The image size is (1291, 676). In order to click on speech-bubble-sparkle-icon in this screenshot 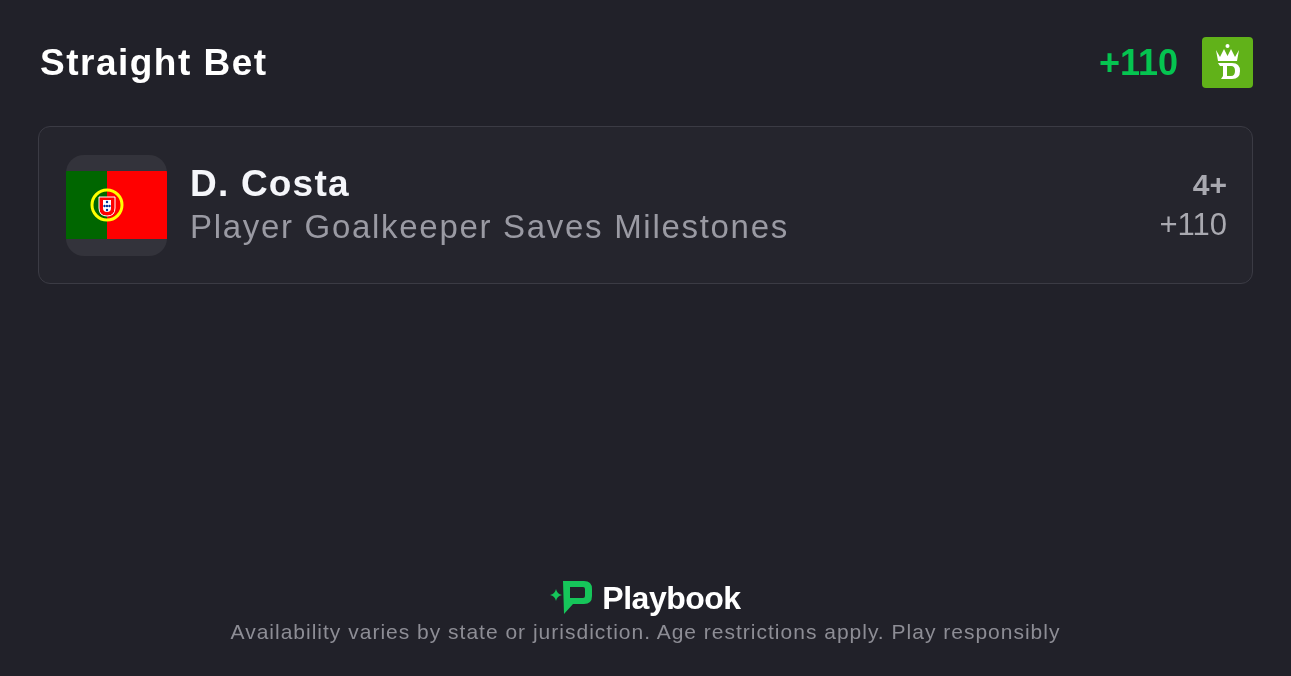, I will do `click(571, 598)`.